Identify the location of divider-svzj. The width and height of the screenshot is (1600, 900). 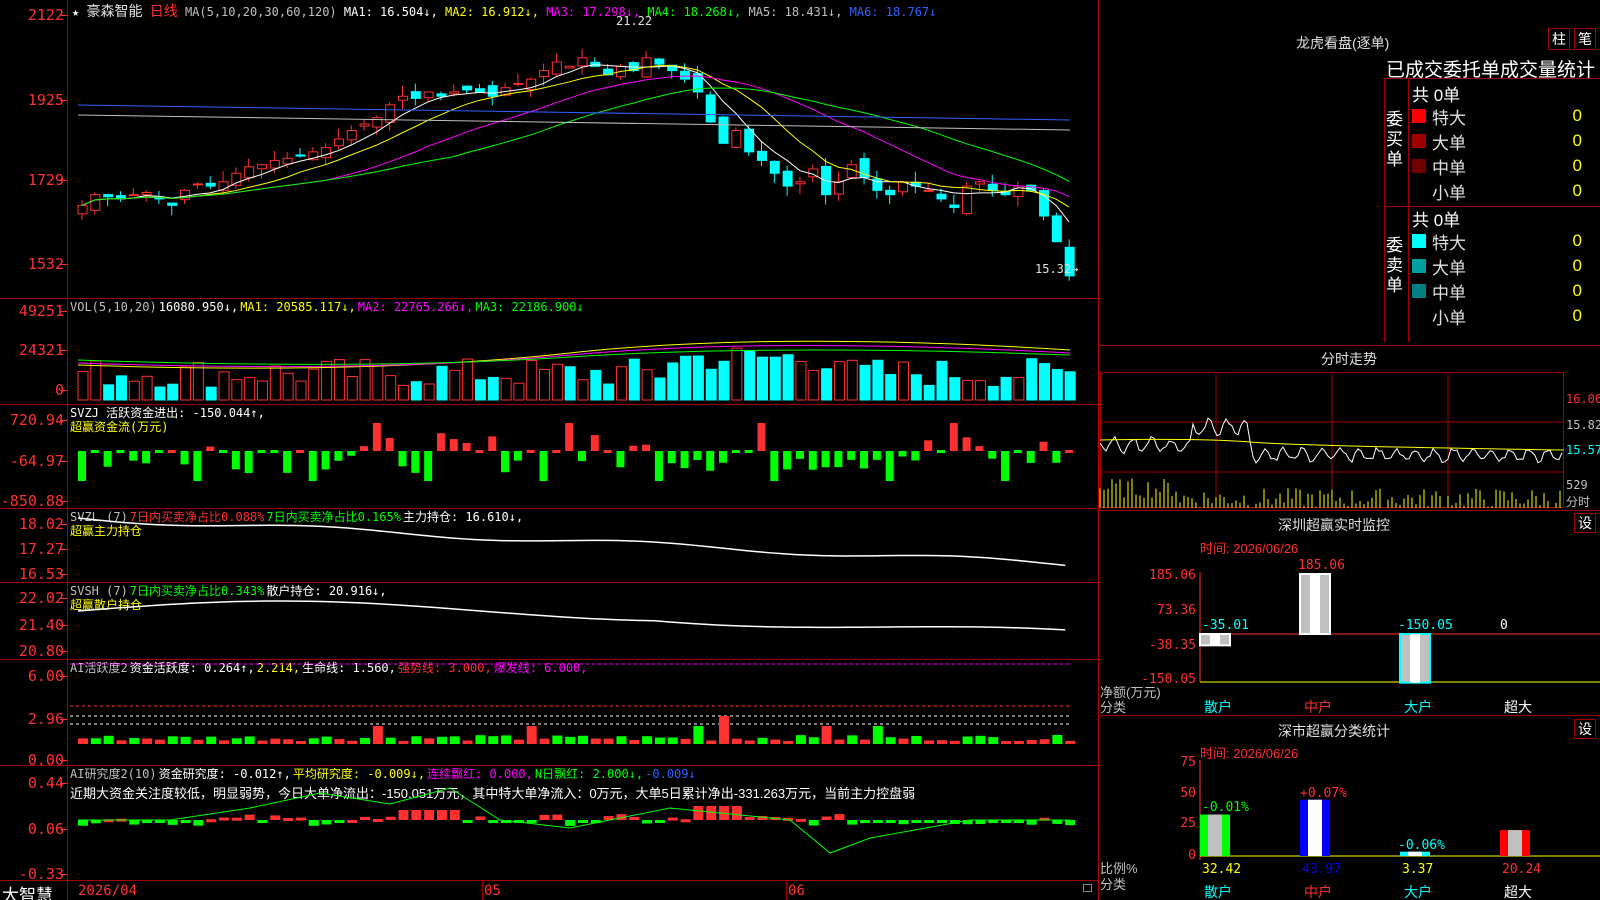
(550, 508).